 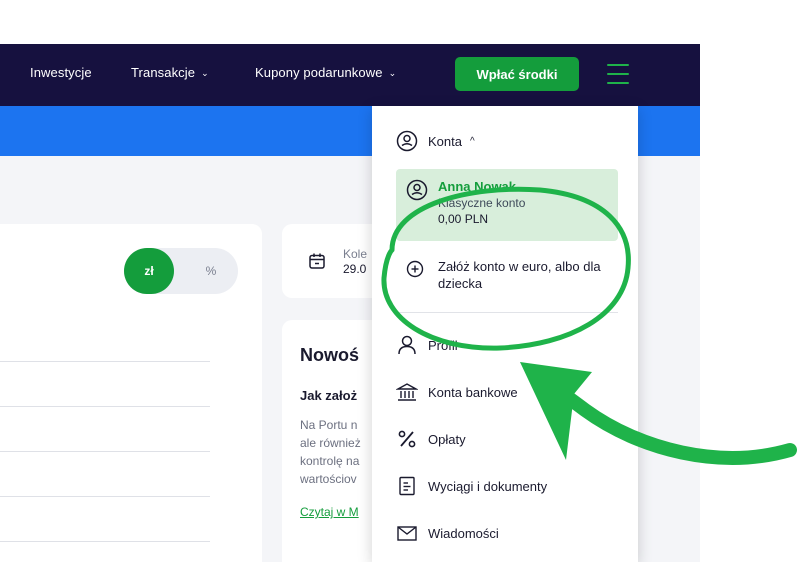 I want to click on news-read-more-link: Czytaj w M, so click(x=329, y=512).